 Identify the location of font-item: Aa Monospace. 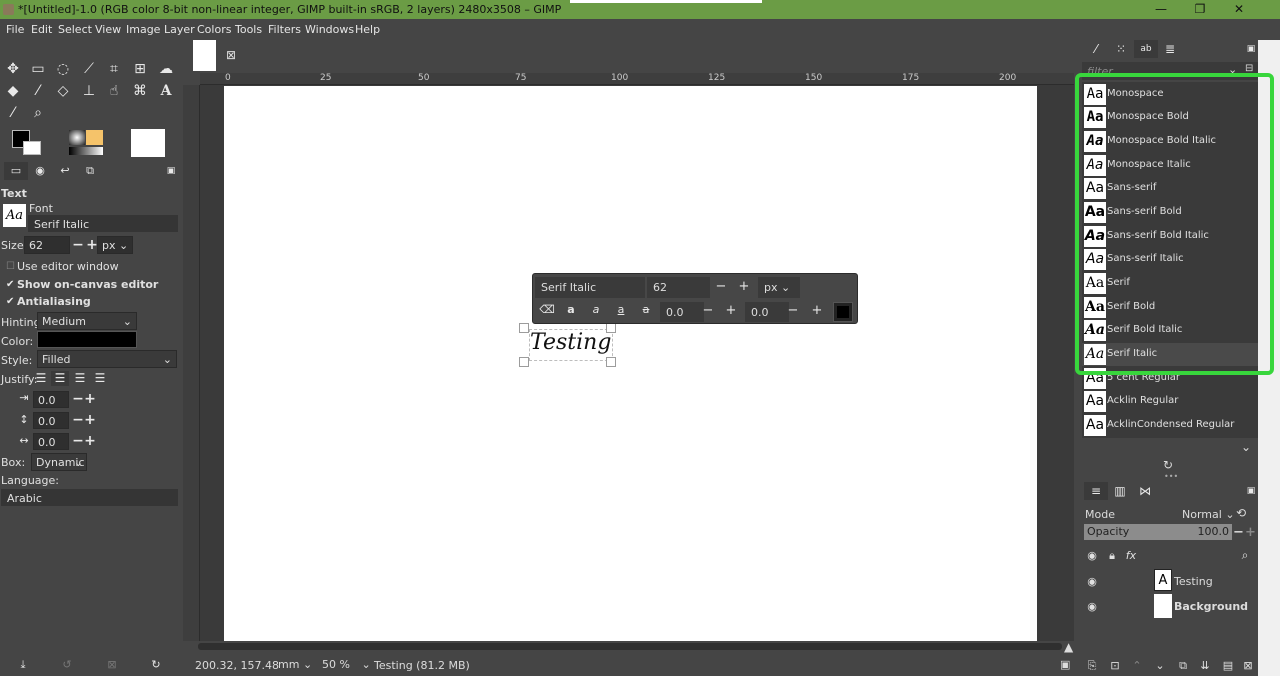
(1170, 94).